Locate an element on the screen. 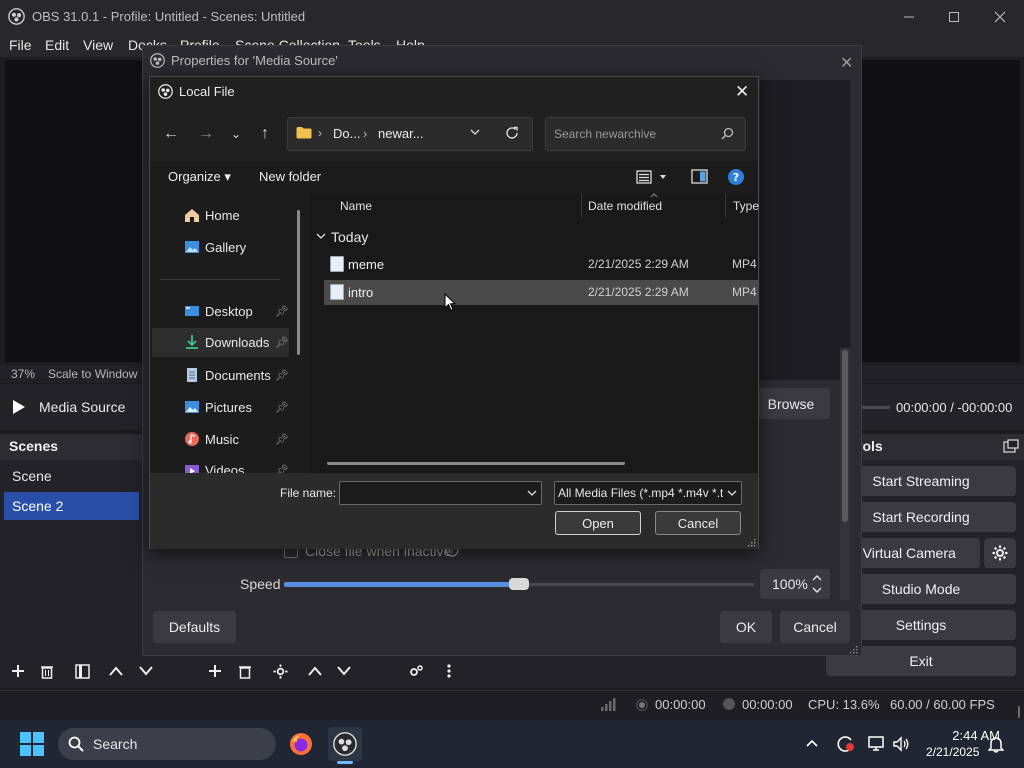 This screenshot has width=1024, height=768. volume-icon is located at coordinates (901, 744).